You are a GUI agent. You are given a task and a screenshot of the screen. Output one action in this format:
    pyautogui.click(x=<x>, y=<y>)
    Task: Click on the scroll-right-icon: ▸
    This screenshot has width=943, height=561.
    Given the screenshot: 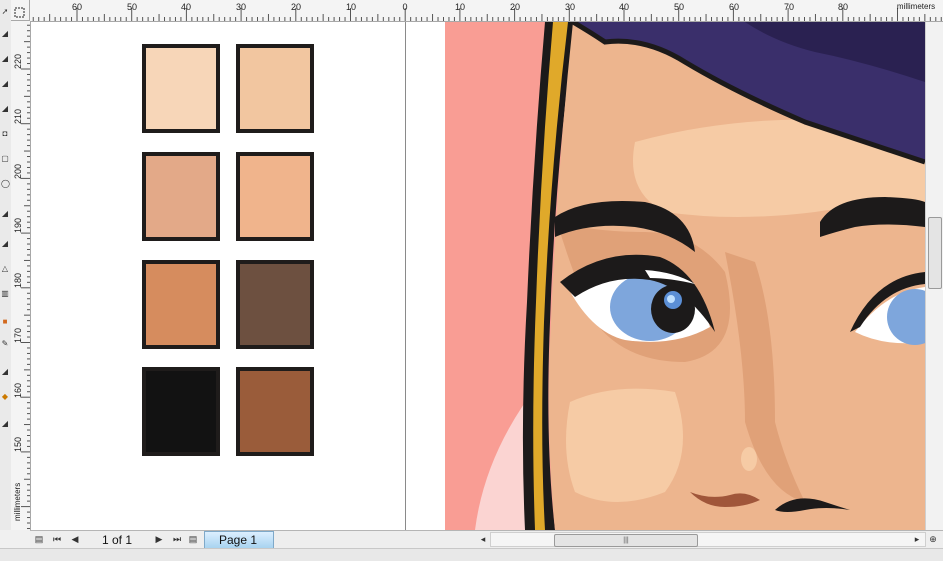 What is the action you would take?
    pyautogui.click(x=917, y=539)
    